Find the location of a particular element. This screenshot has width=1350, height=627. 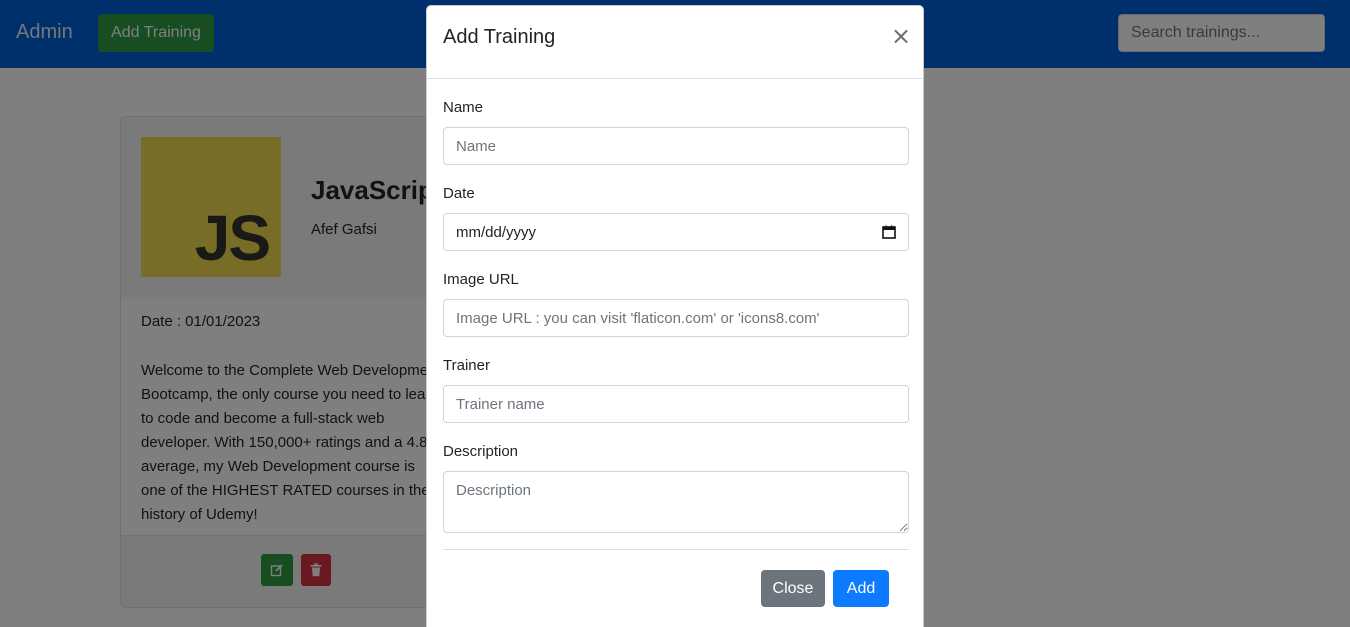

calendar-icon is located at coordinates (889, 232).